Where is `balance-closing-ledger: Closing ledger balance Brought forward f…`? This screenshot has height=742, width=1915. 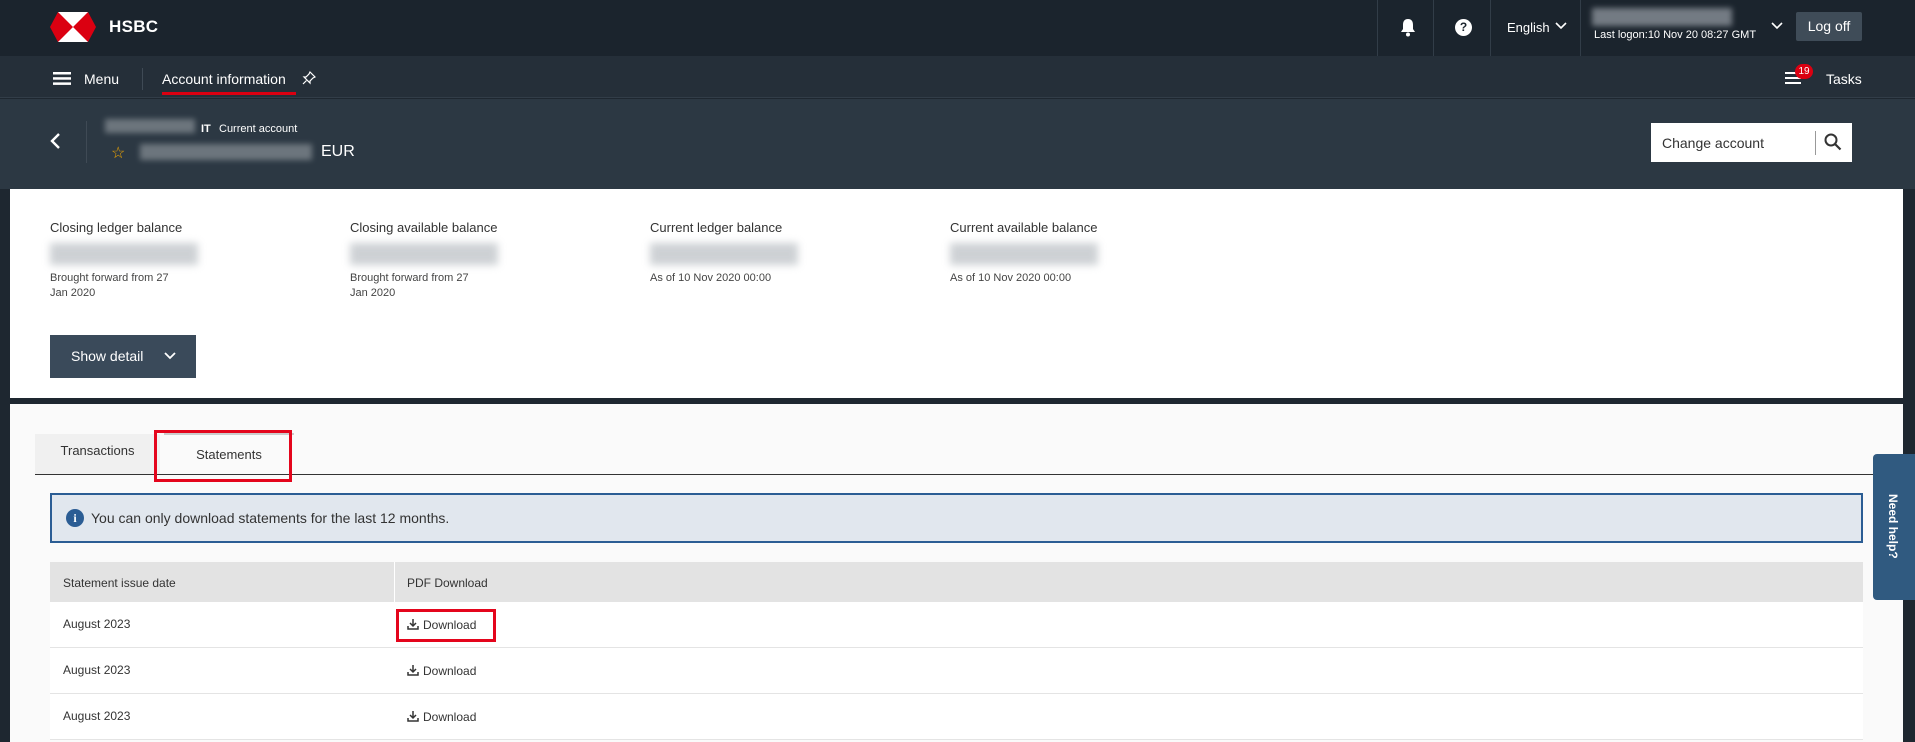 balance-closing-ledger: Closing ledger balance Brought forward f… is located at coordinates (180, 260).